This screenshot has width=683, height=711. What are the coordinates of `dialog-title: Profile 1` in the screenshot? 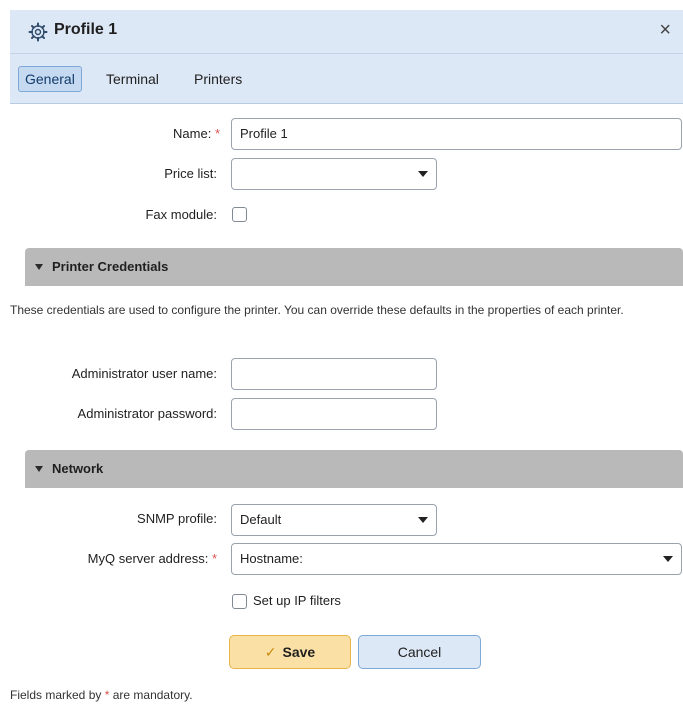 It's located at (86, 29).